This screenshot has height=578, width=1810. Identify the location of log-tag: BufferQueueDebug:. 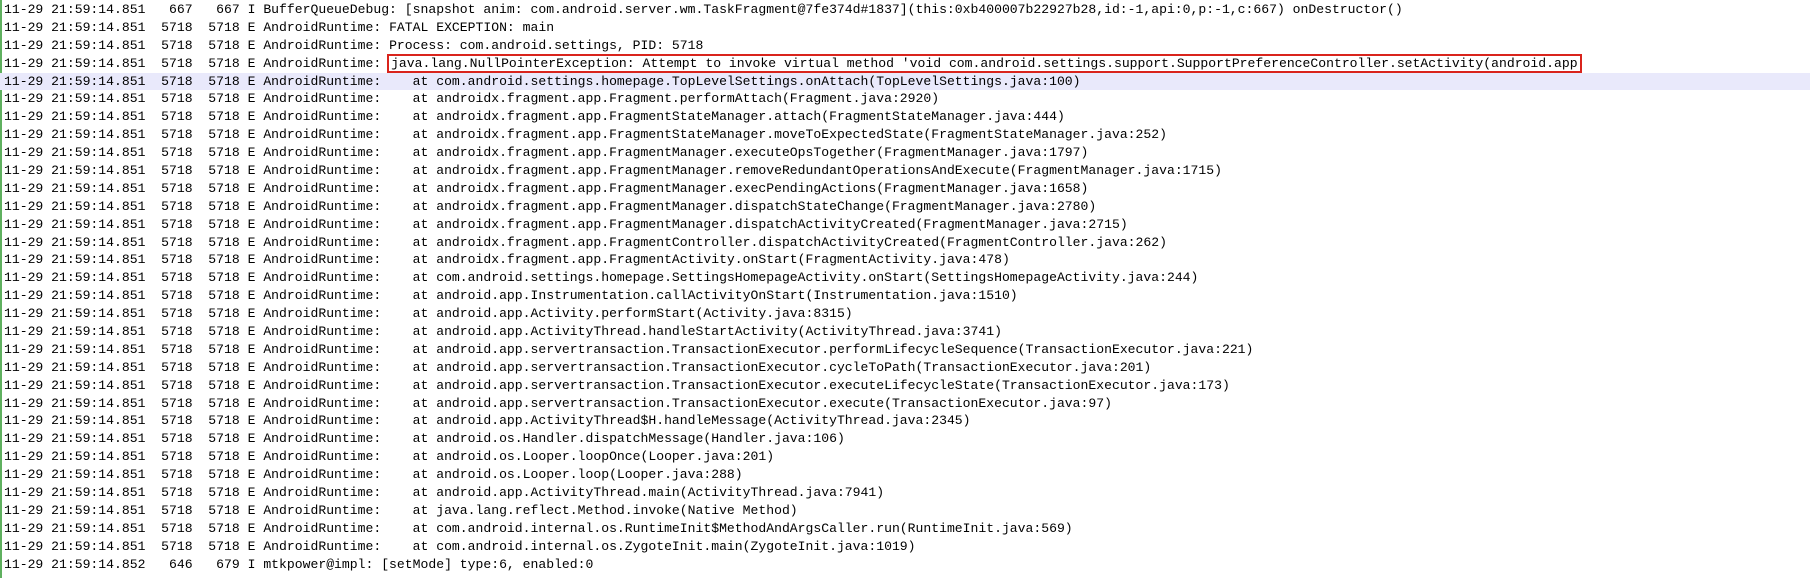
(330, 9).